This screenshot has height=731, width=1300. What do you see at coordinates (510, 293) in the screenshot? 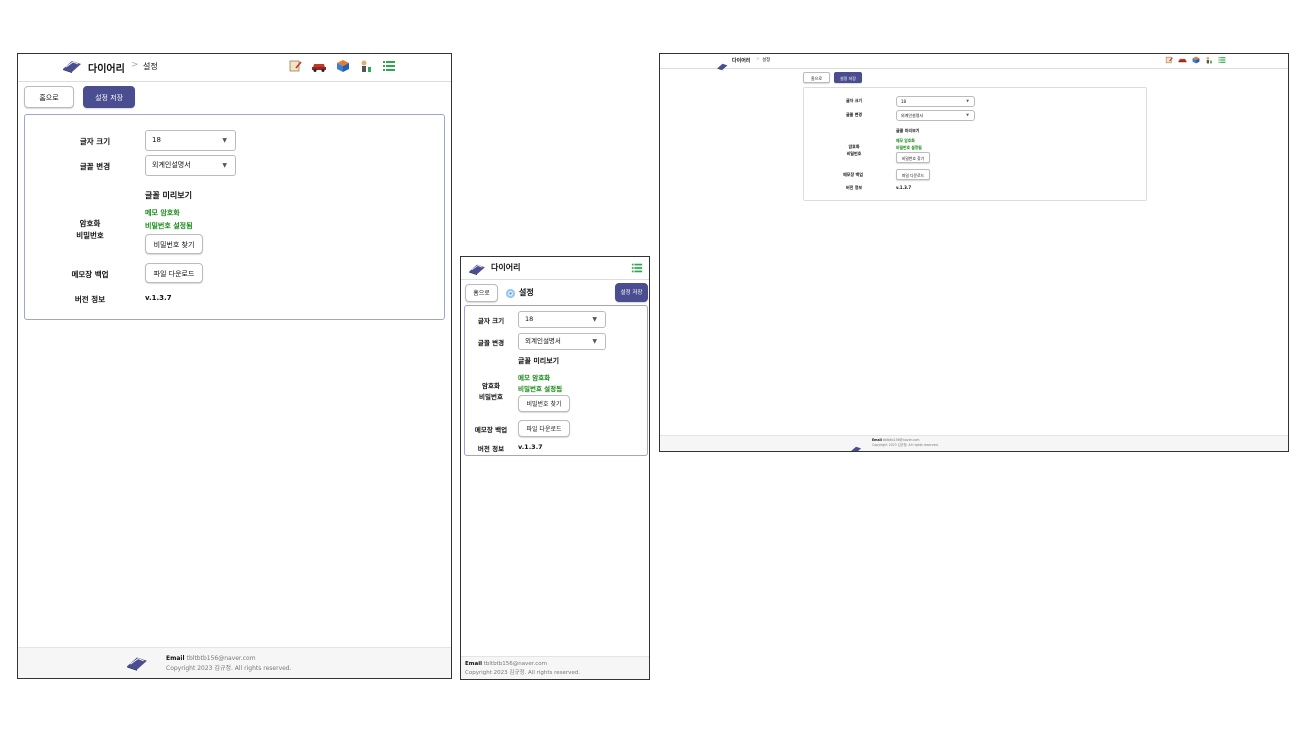
I see `gear-icon` at bounding box center [510, 293].